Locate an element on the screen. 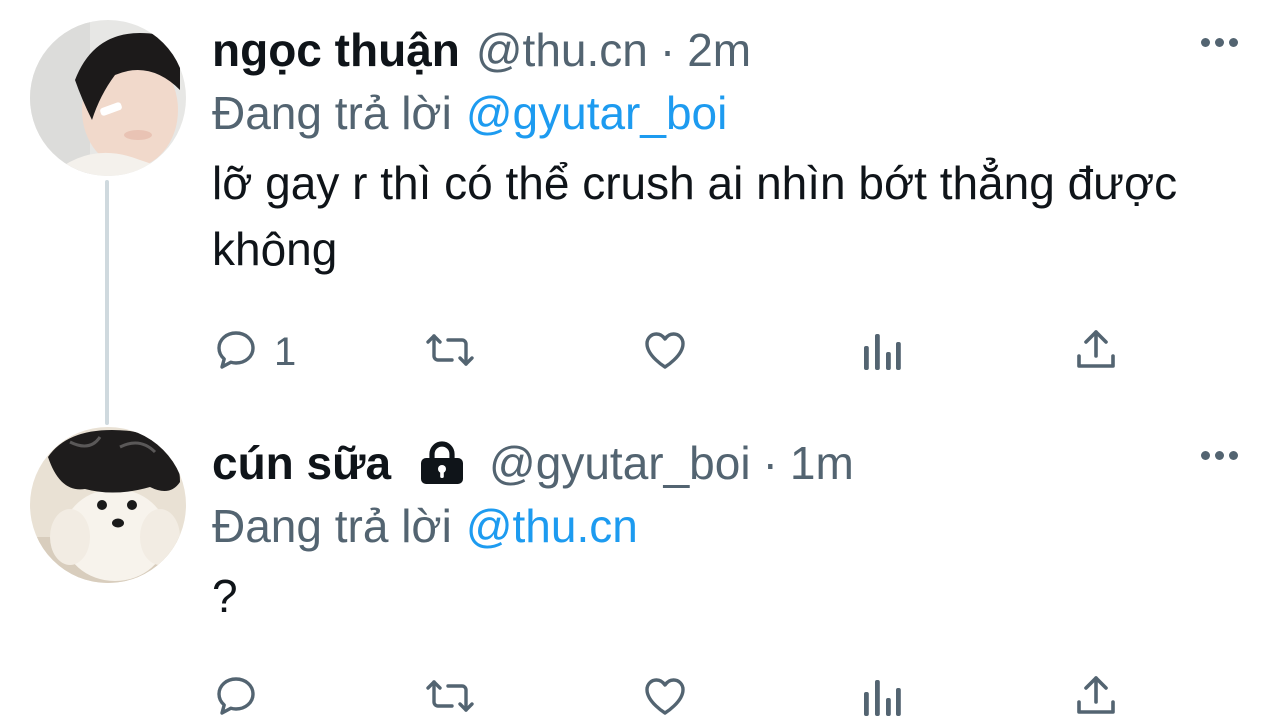  username: @thu.cn is located at coordinates (562, 50).